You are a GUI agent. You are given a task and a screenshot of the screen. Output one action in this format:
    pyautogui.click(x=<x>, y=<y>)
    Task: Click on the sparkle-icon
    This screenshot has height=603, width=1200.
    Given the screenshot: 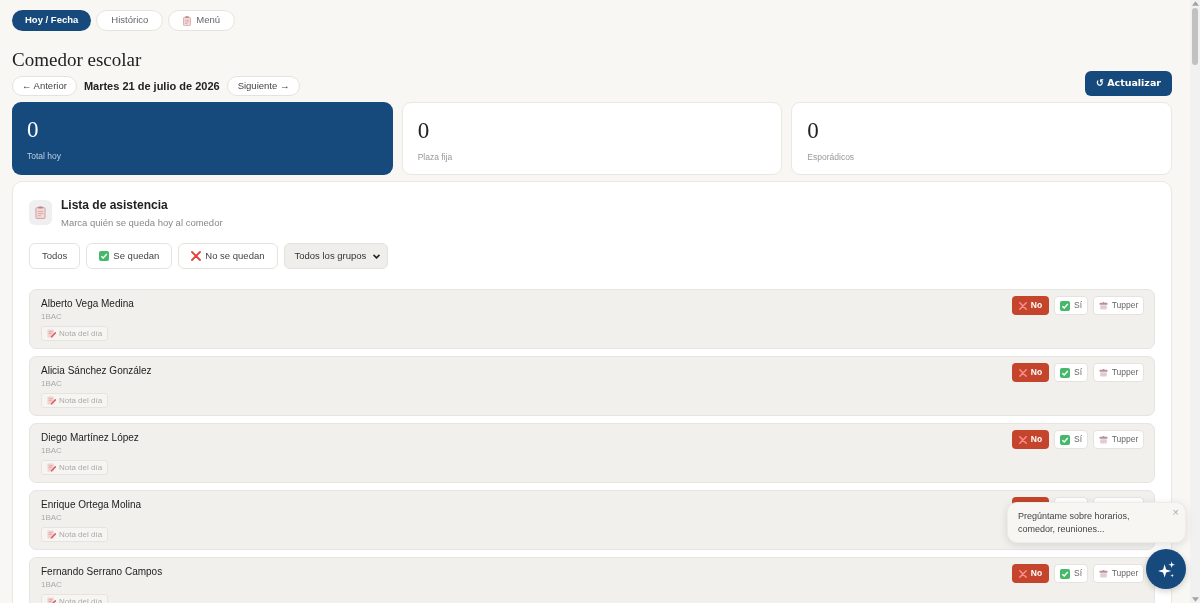 What is the action you would take?
    pyautogui.click(x=1166, y=569)
    